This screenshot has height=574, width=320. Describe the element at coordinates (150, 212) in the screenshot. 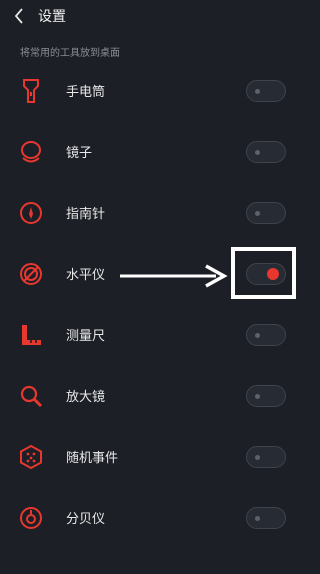

I see `list-item-compass: 指南针` at that location.